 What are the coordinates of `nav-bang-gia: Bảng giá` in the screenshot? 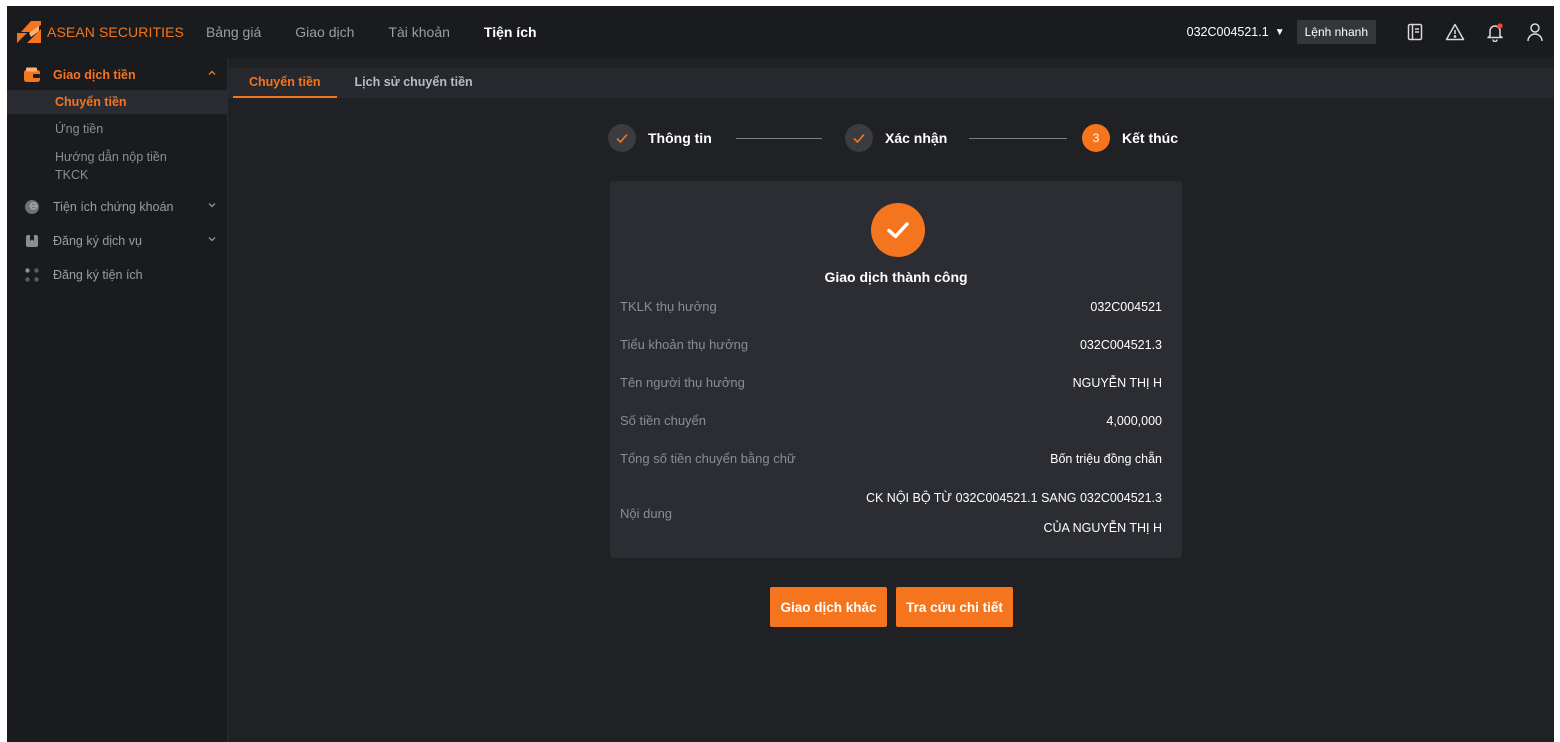 It's located at (233, 32).